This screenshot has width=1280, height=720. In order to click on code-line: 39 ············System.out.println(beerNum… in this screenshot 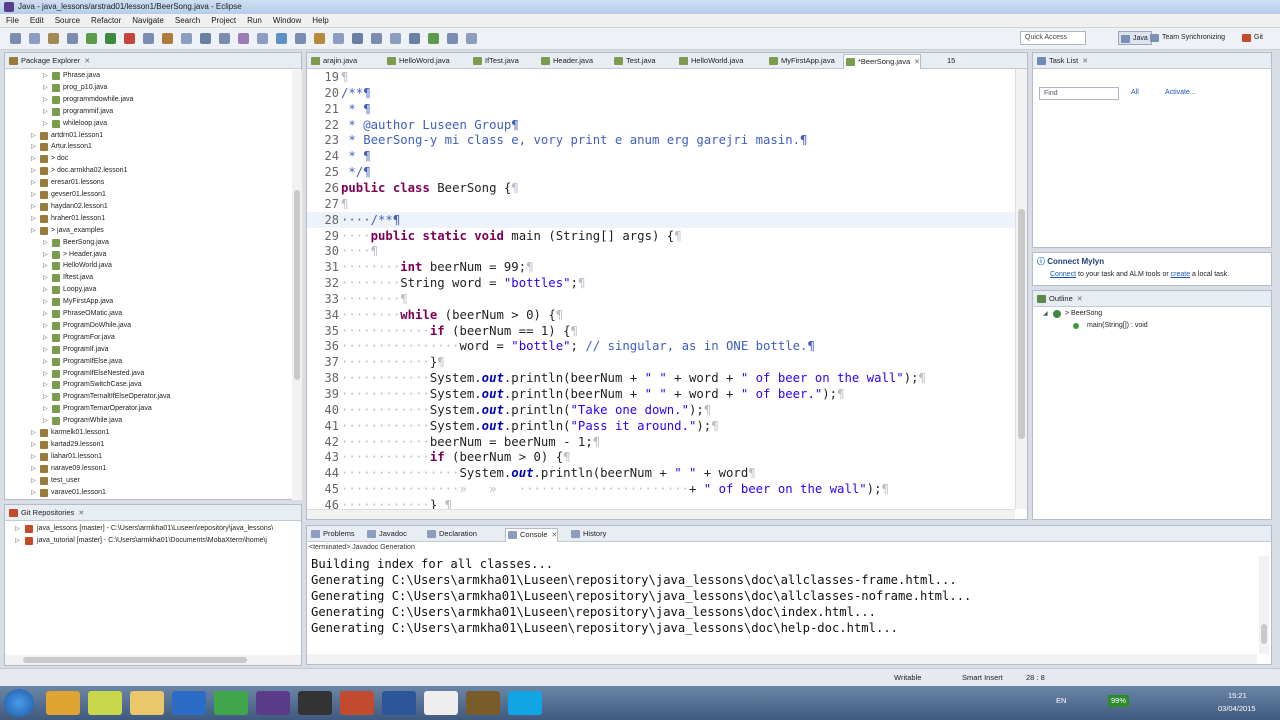, I will do `click(661, 394)`.